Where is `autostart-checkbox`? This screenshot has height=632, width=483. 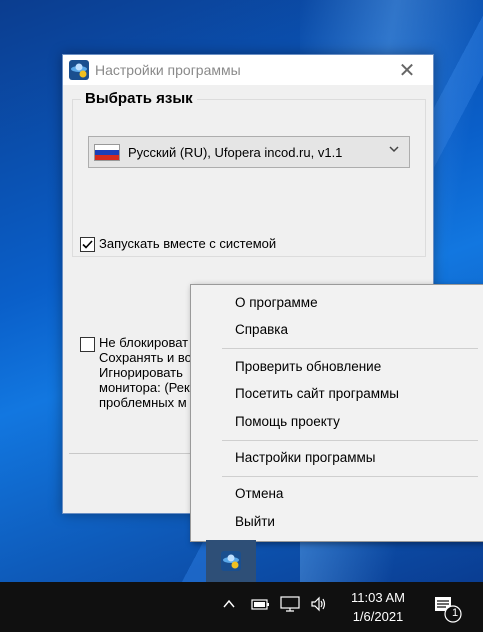
autostart-checkbox is located at coordinates (87, 244).